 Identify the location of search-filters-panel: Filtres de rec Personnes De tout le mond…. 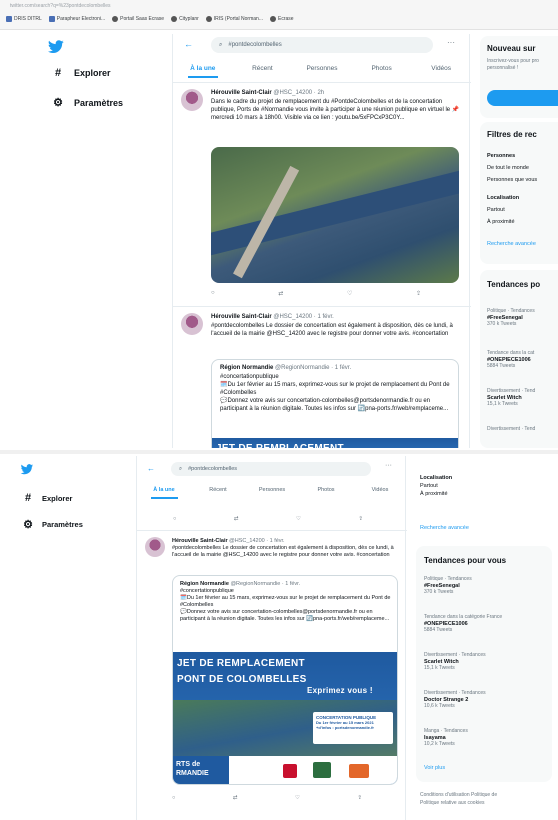
(519, 193).